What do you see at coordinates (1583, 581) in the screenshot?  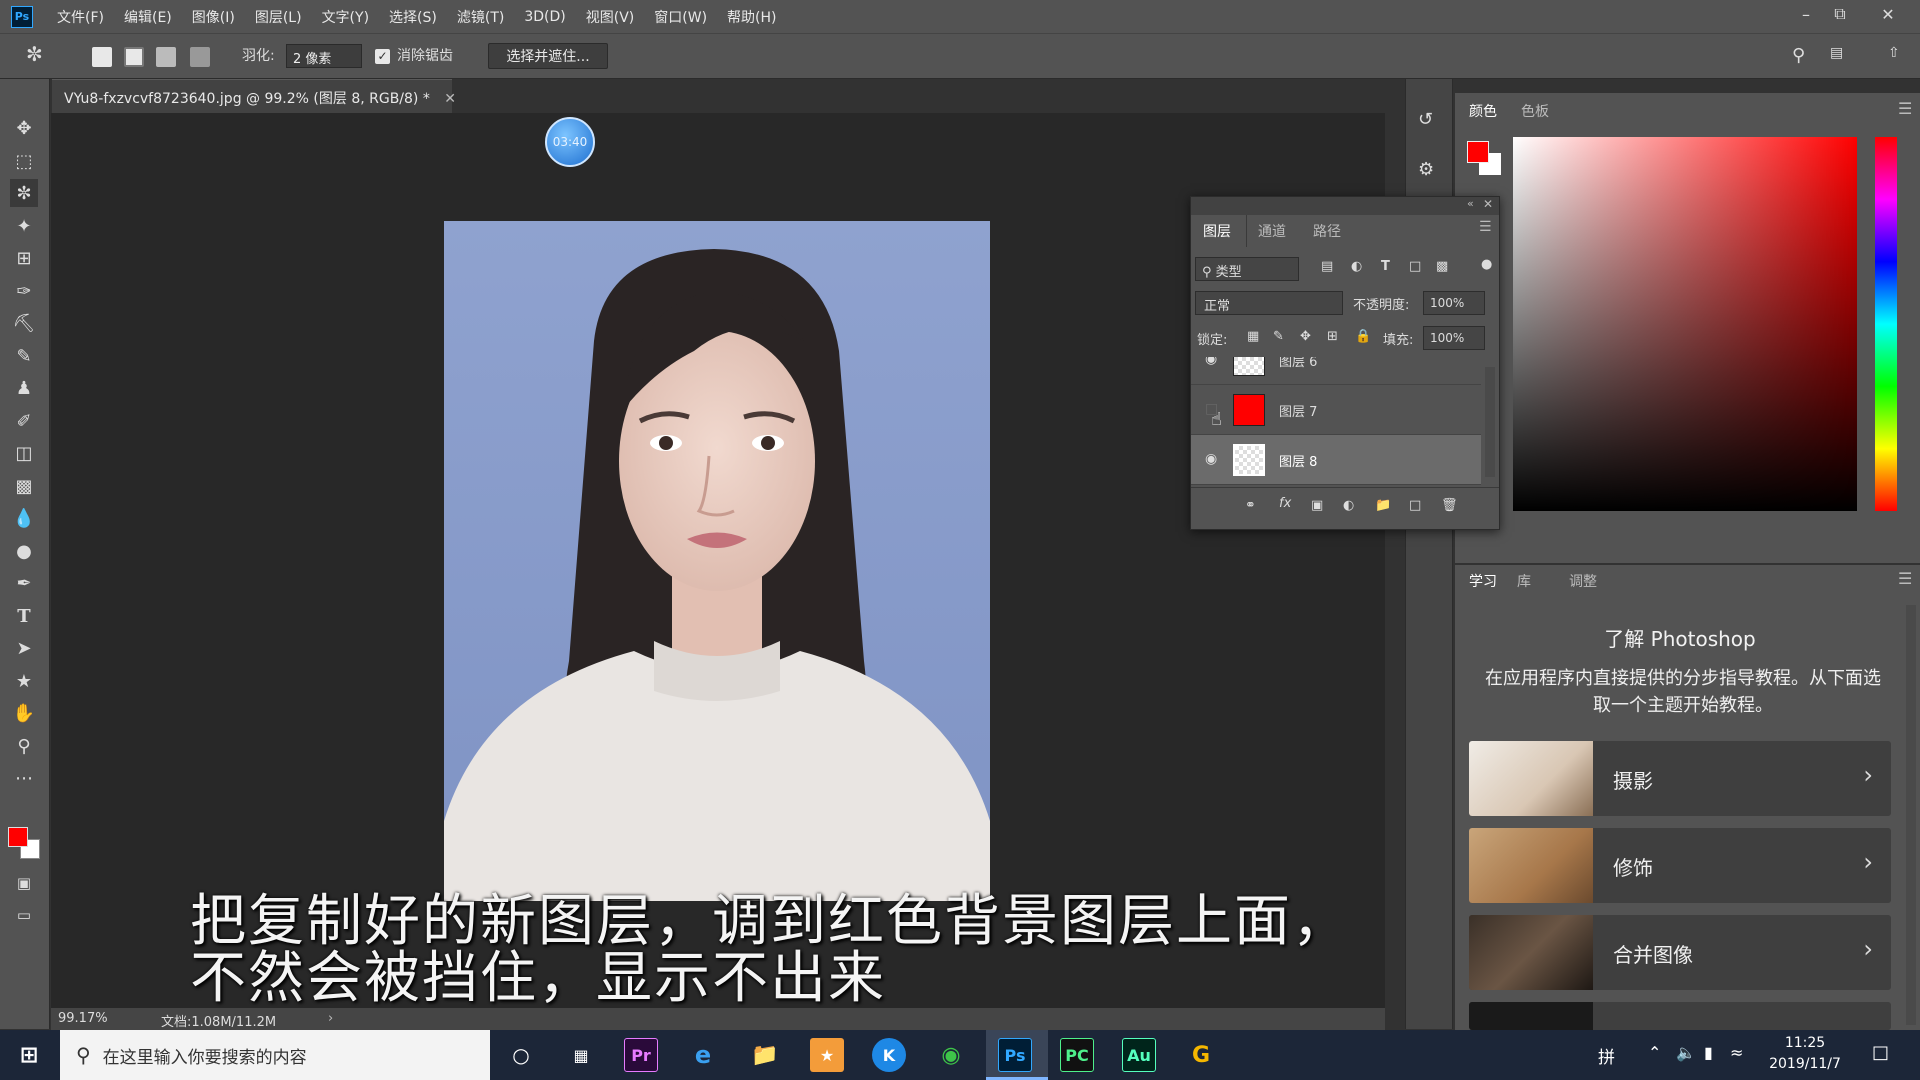 I see `tab-adjustments: 调整` at bounding box center [1583, 581].